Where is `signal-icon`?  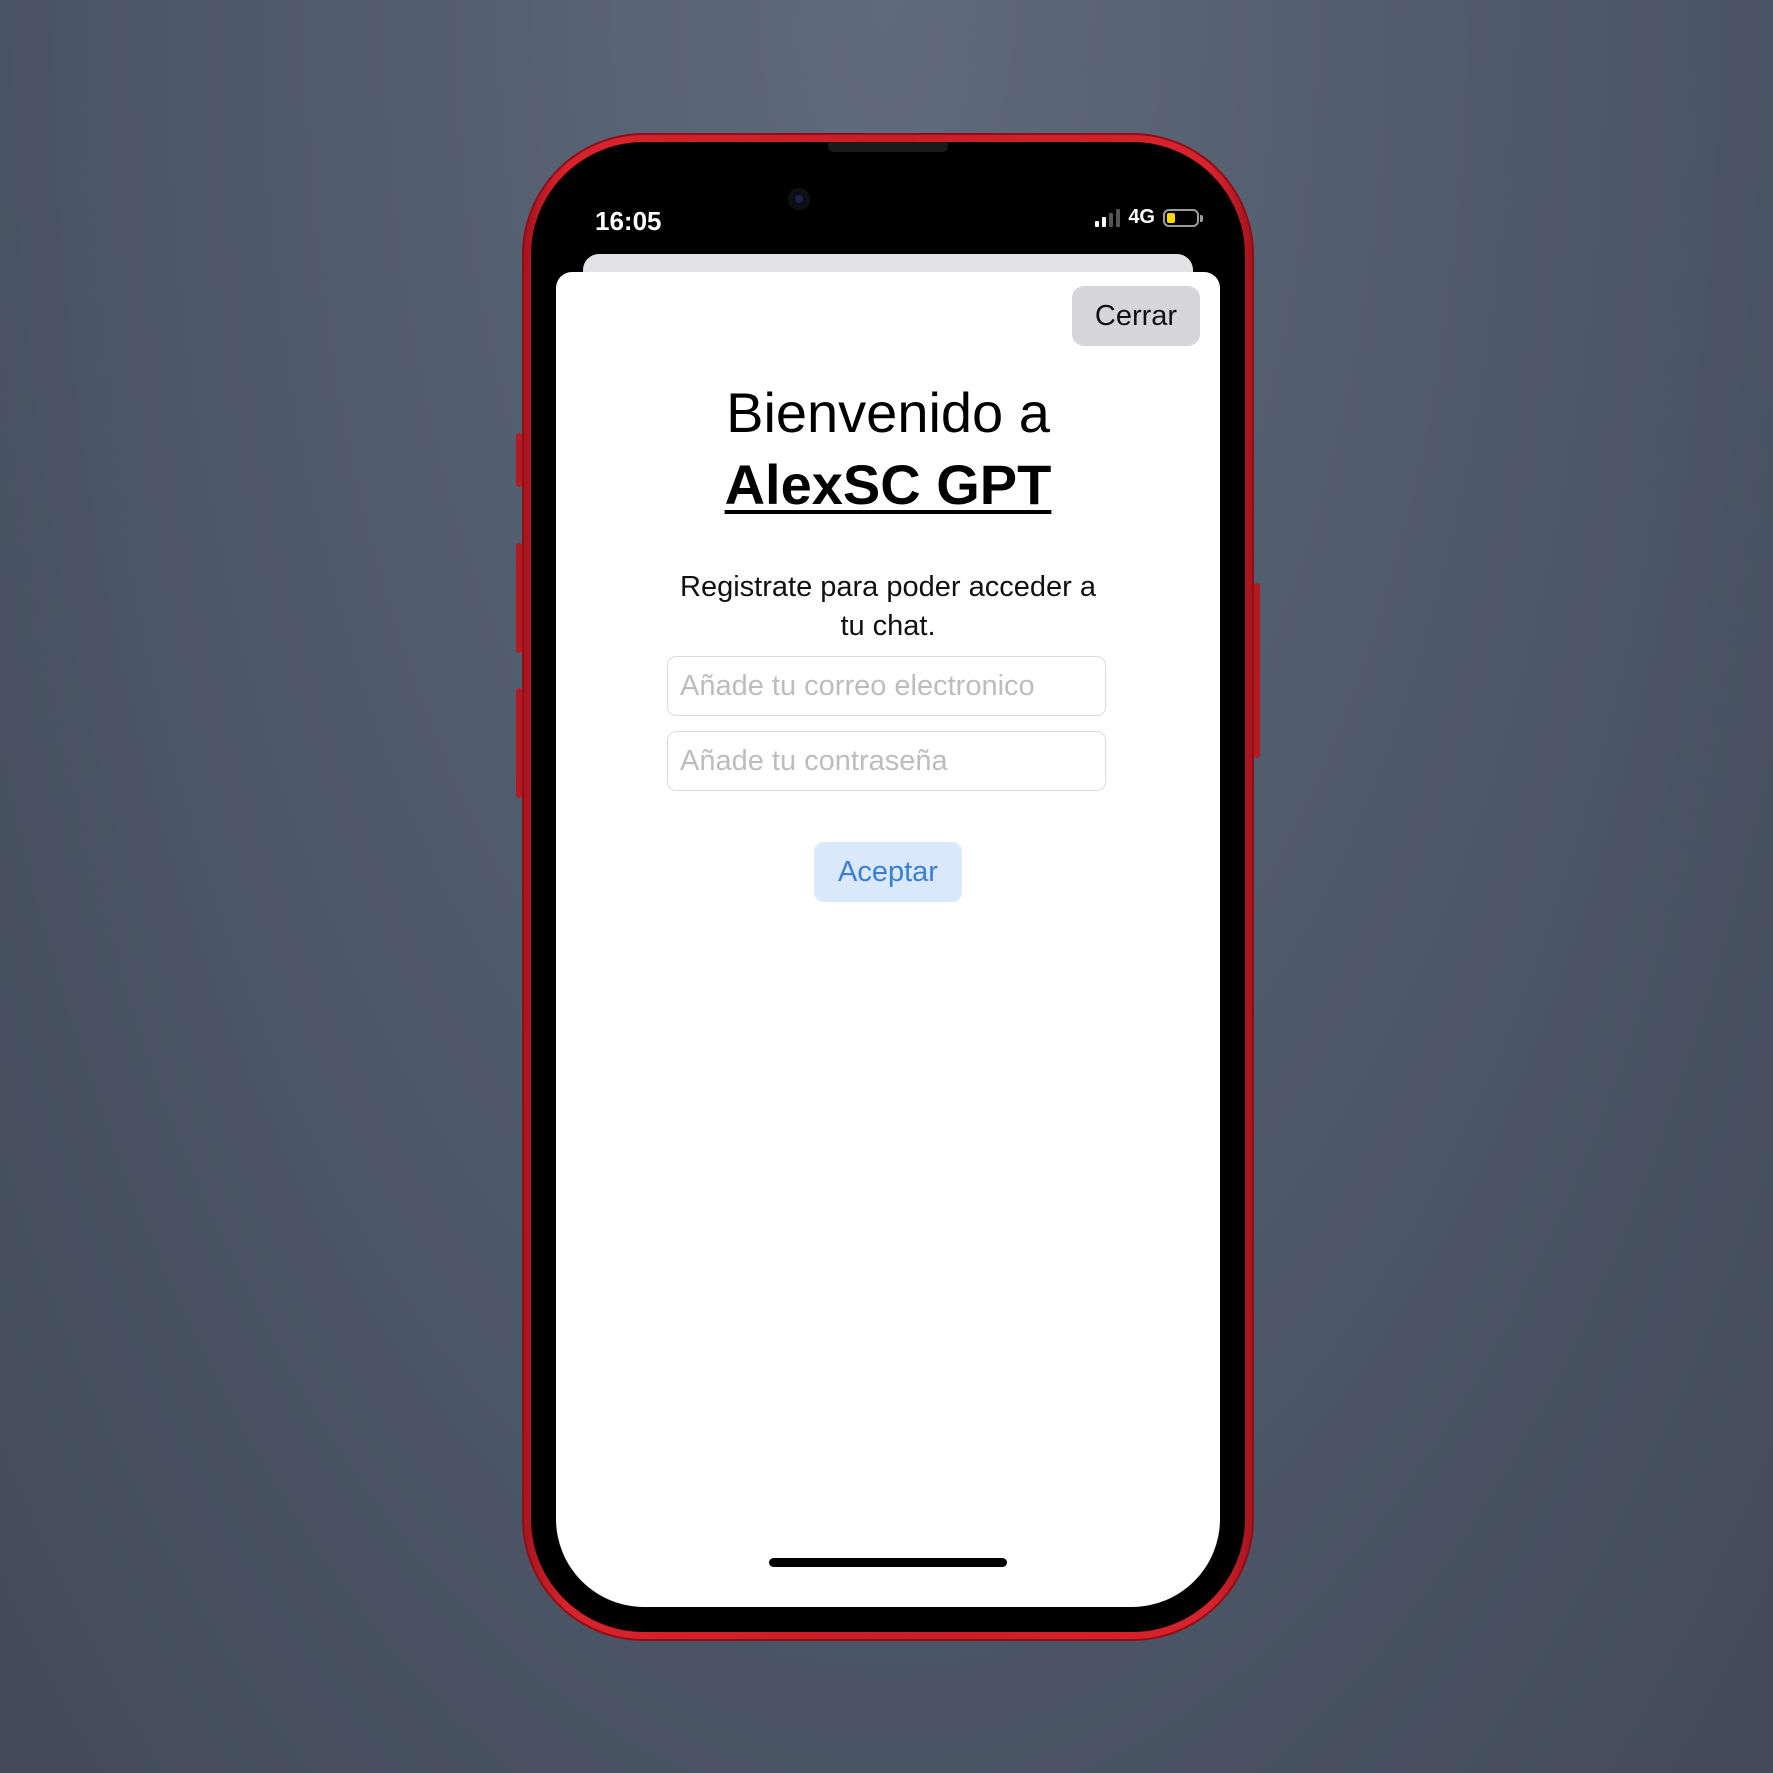
signal-icon is located at coordinates (1108, 217).